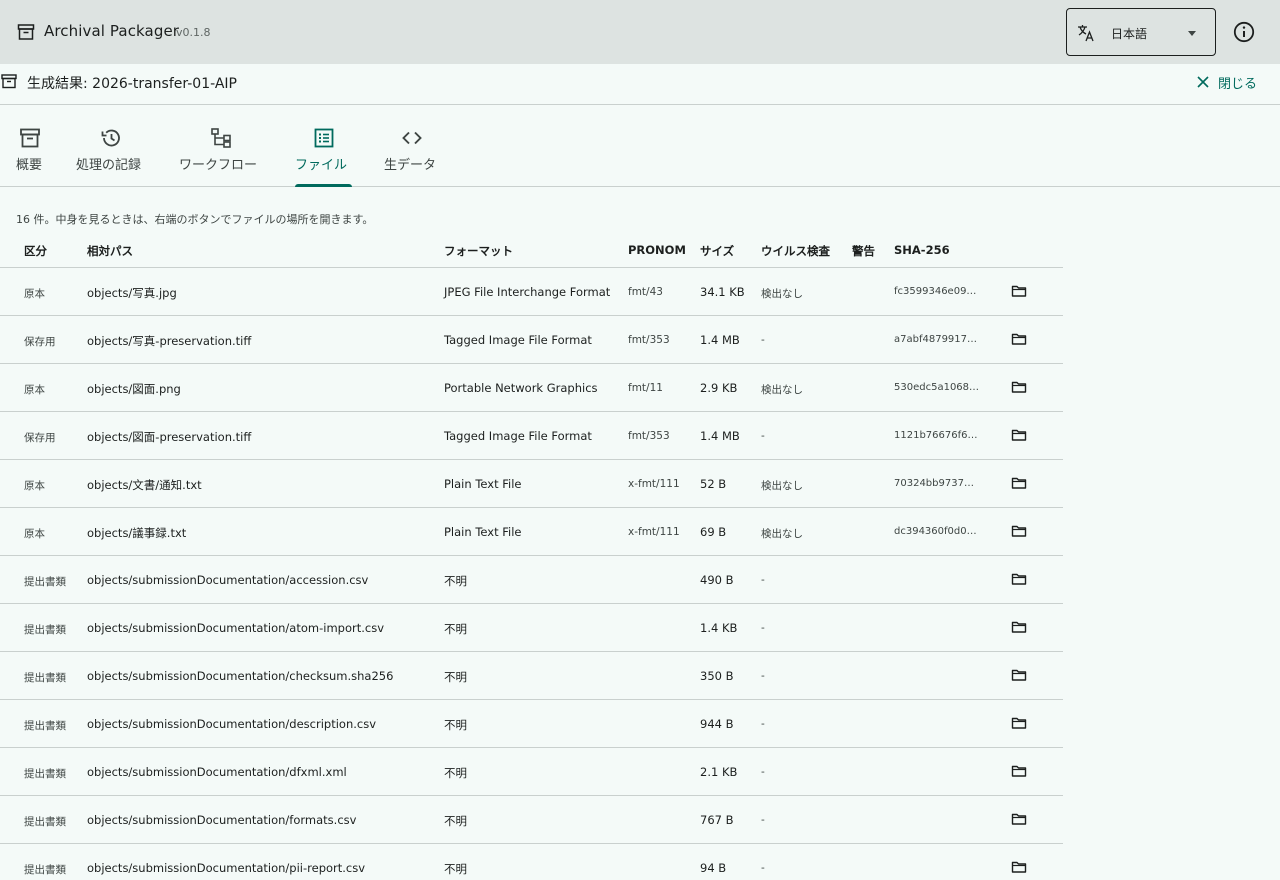 This screenshot has height=880, width=1280. I want to click on cell-format: JPEG File Interchange Format, so click(527, 292).